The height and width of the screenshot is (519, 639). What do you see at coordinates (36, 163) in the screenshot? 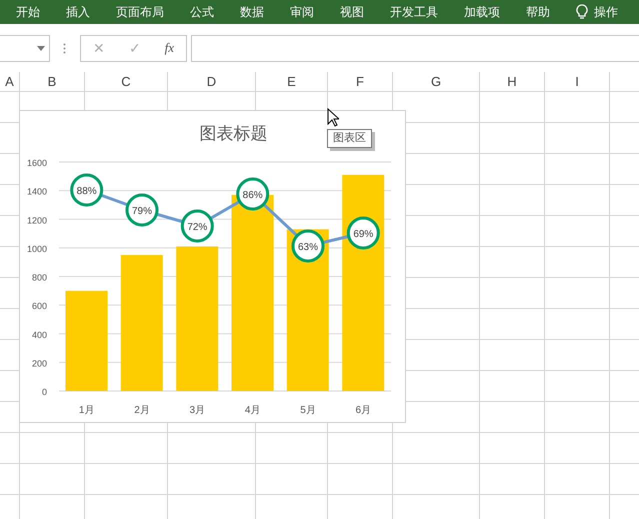
I see `axis-label: 1600` at bounding box center [36, 163].